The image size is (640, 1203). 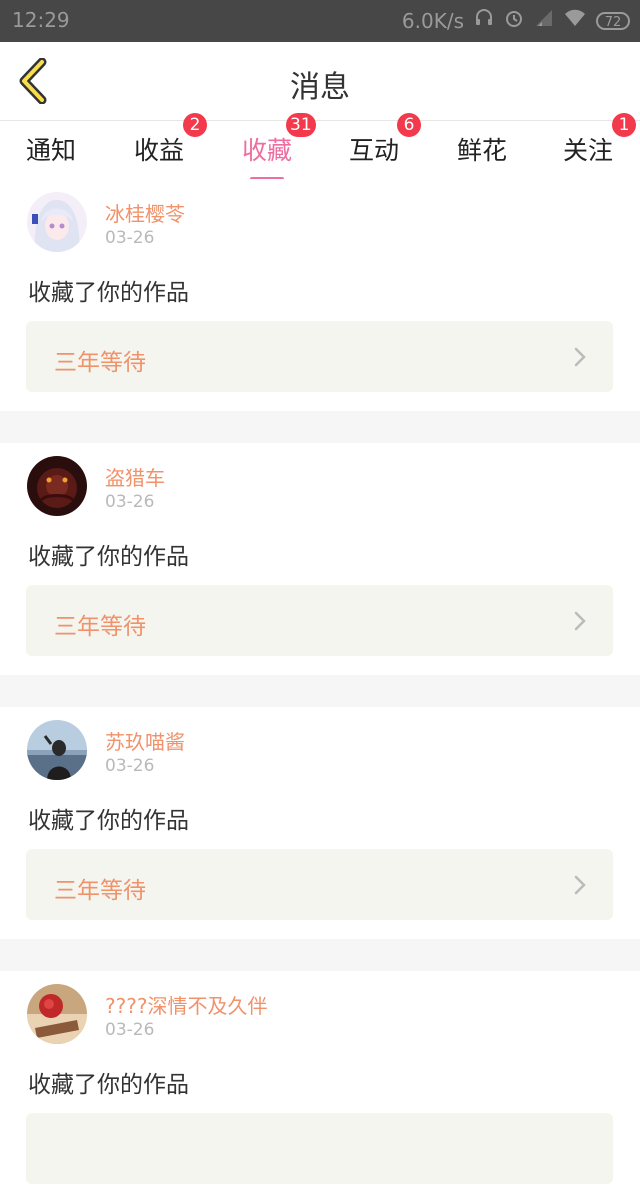 I want to click on tab-flowers: 鲜花, so click(x=482, y=149).